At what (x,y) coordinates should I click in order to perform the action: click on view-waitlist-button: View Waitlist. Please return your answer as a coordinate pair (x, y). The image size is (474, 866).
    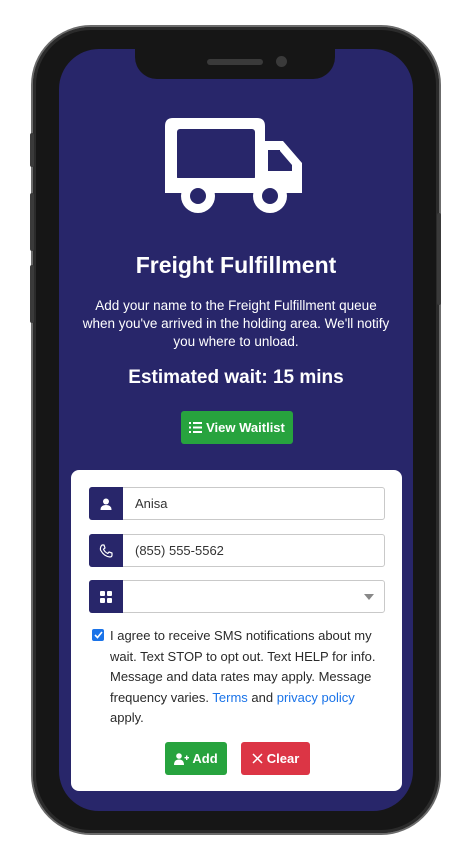
    Looking at the image, I should click on (237, 427).